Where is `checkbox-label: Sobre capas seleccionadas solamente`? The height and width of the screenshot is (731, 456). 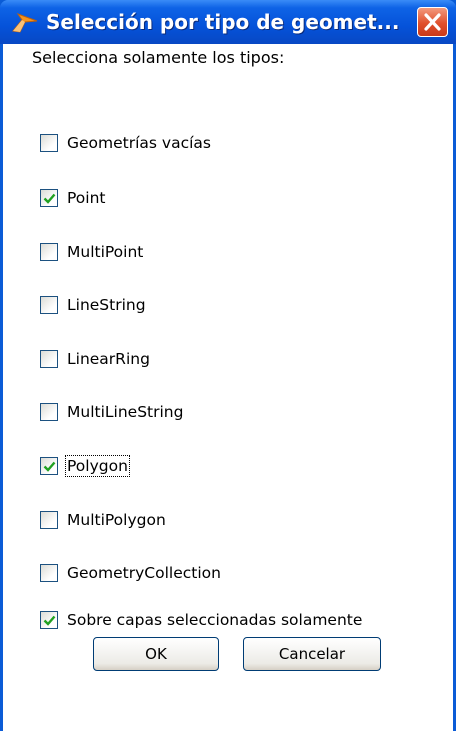
checkbox-label: Sobre capas seleccionadas solamente is located at coordinates (215, 620).